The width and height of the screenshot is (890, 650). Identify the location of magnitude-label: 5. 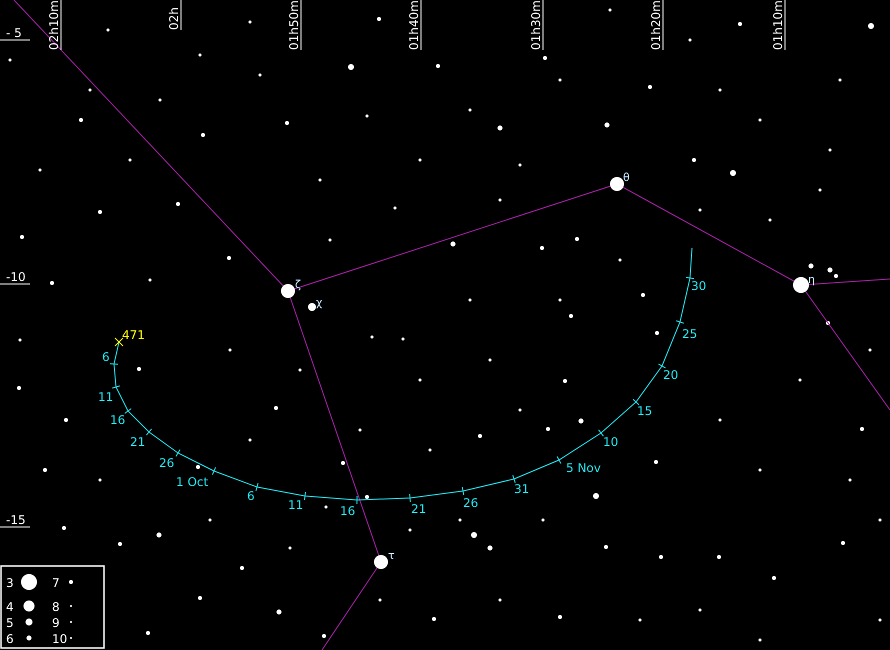
(10, 623).